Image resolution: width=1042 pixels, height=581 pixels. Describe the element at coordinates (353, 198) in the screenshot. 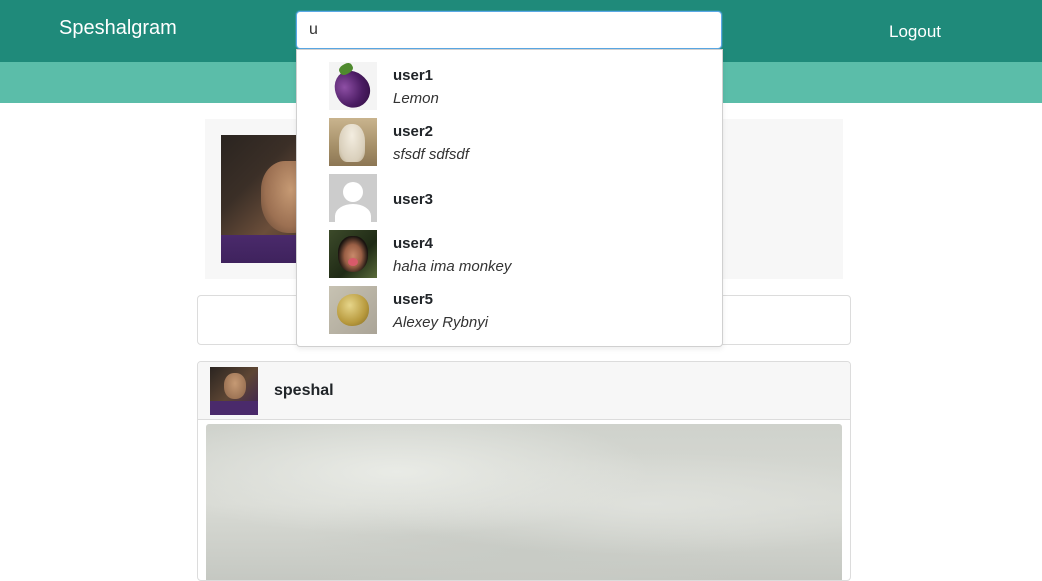

I see `default-avatar-icon` at that location.